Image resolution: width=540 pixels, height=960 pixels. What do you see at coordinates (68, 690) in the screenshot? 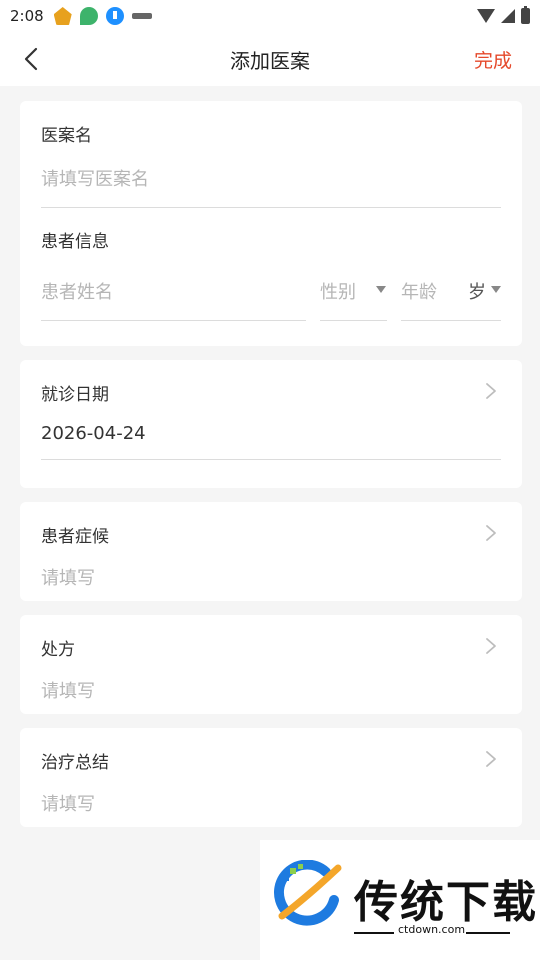
I see `prescription-input: 请填写` at bounding box center [68, 690].